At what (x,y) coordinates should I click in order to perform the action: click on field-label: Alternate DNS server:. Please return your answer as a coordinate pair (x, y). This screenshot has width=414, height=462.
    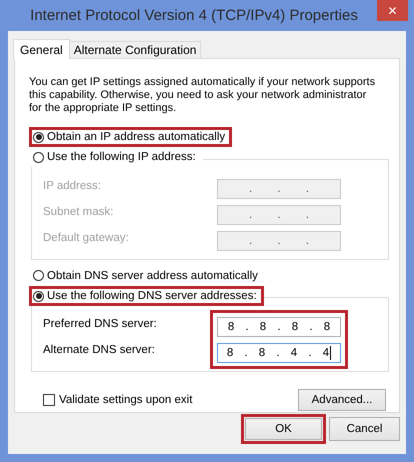
    Looking at the image, I should click on (99, 350).